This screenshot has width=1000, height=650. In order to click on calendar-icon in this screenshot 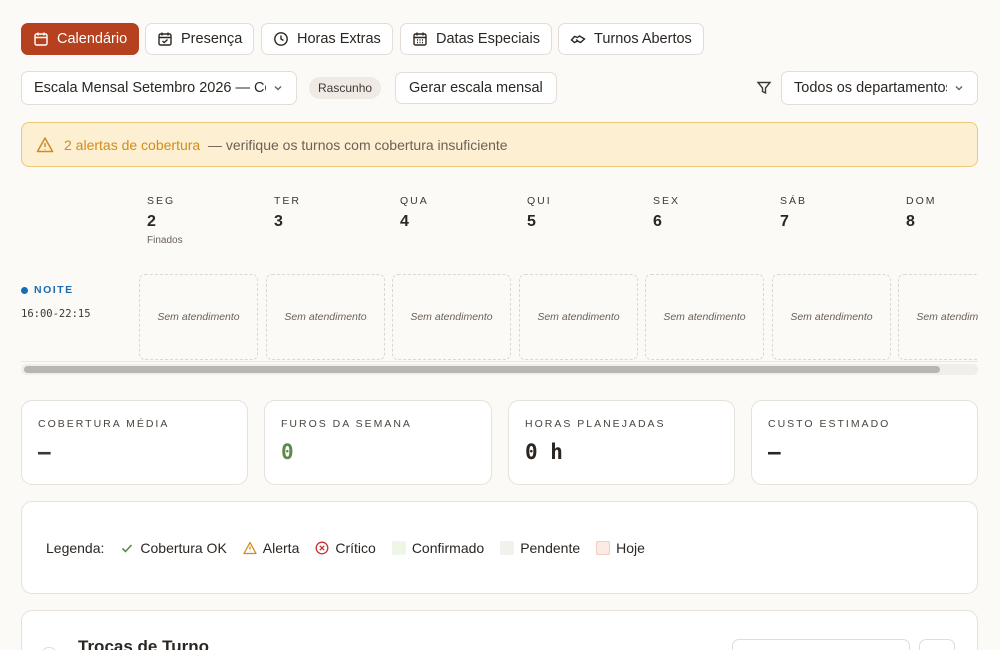, I will do `click(41, 39)`.